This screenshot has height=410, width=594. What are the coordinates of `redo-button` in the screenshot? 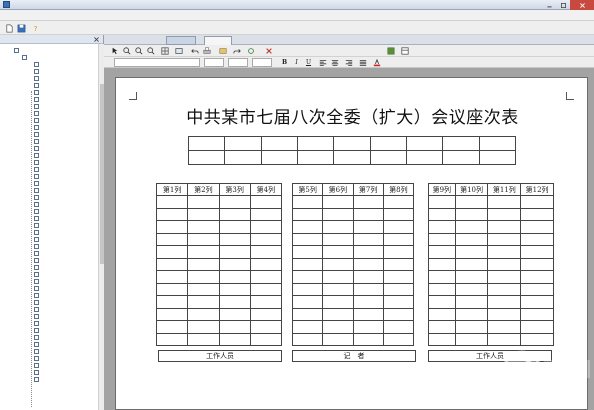 It's located at (237, 51).